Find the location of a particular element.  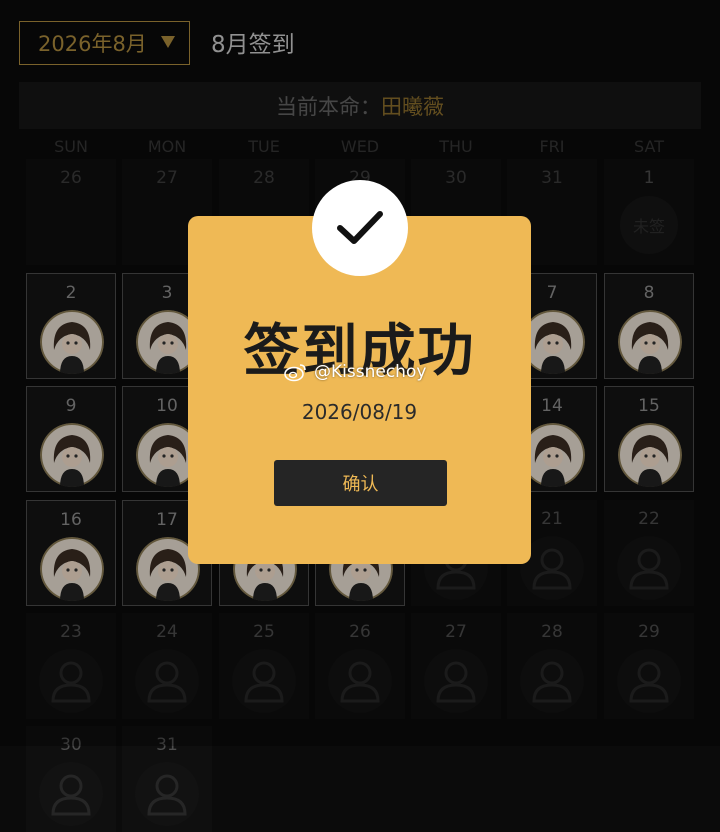

watermark: @Kissnechoy is located at coordinates (355, 372).